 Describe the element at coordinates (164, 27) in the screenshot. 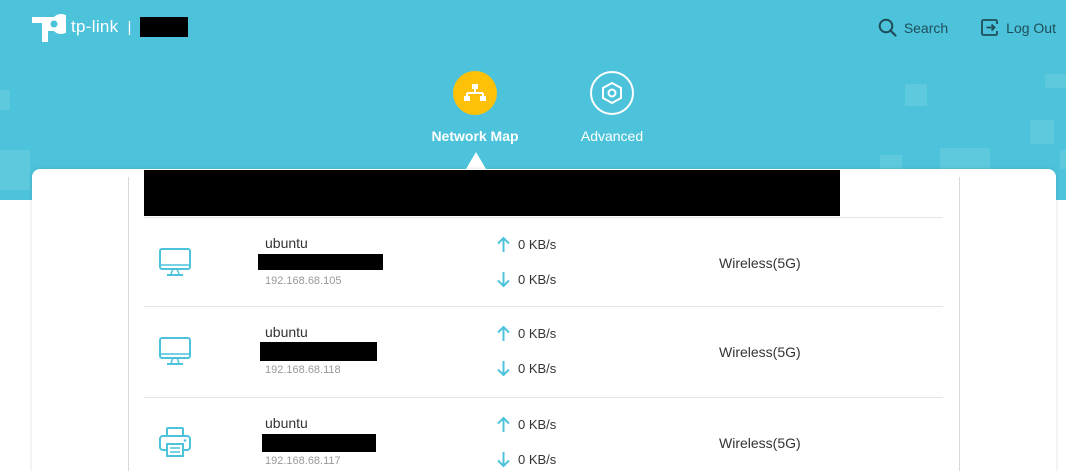

I see `redacted-model-name` at that location.